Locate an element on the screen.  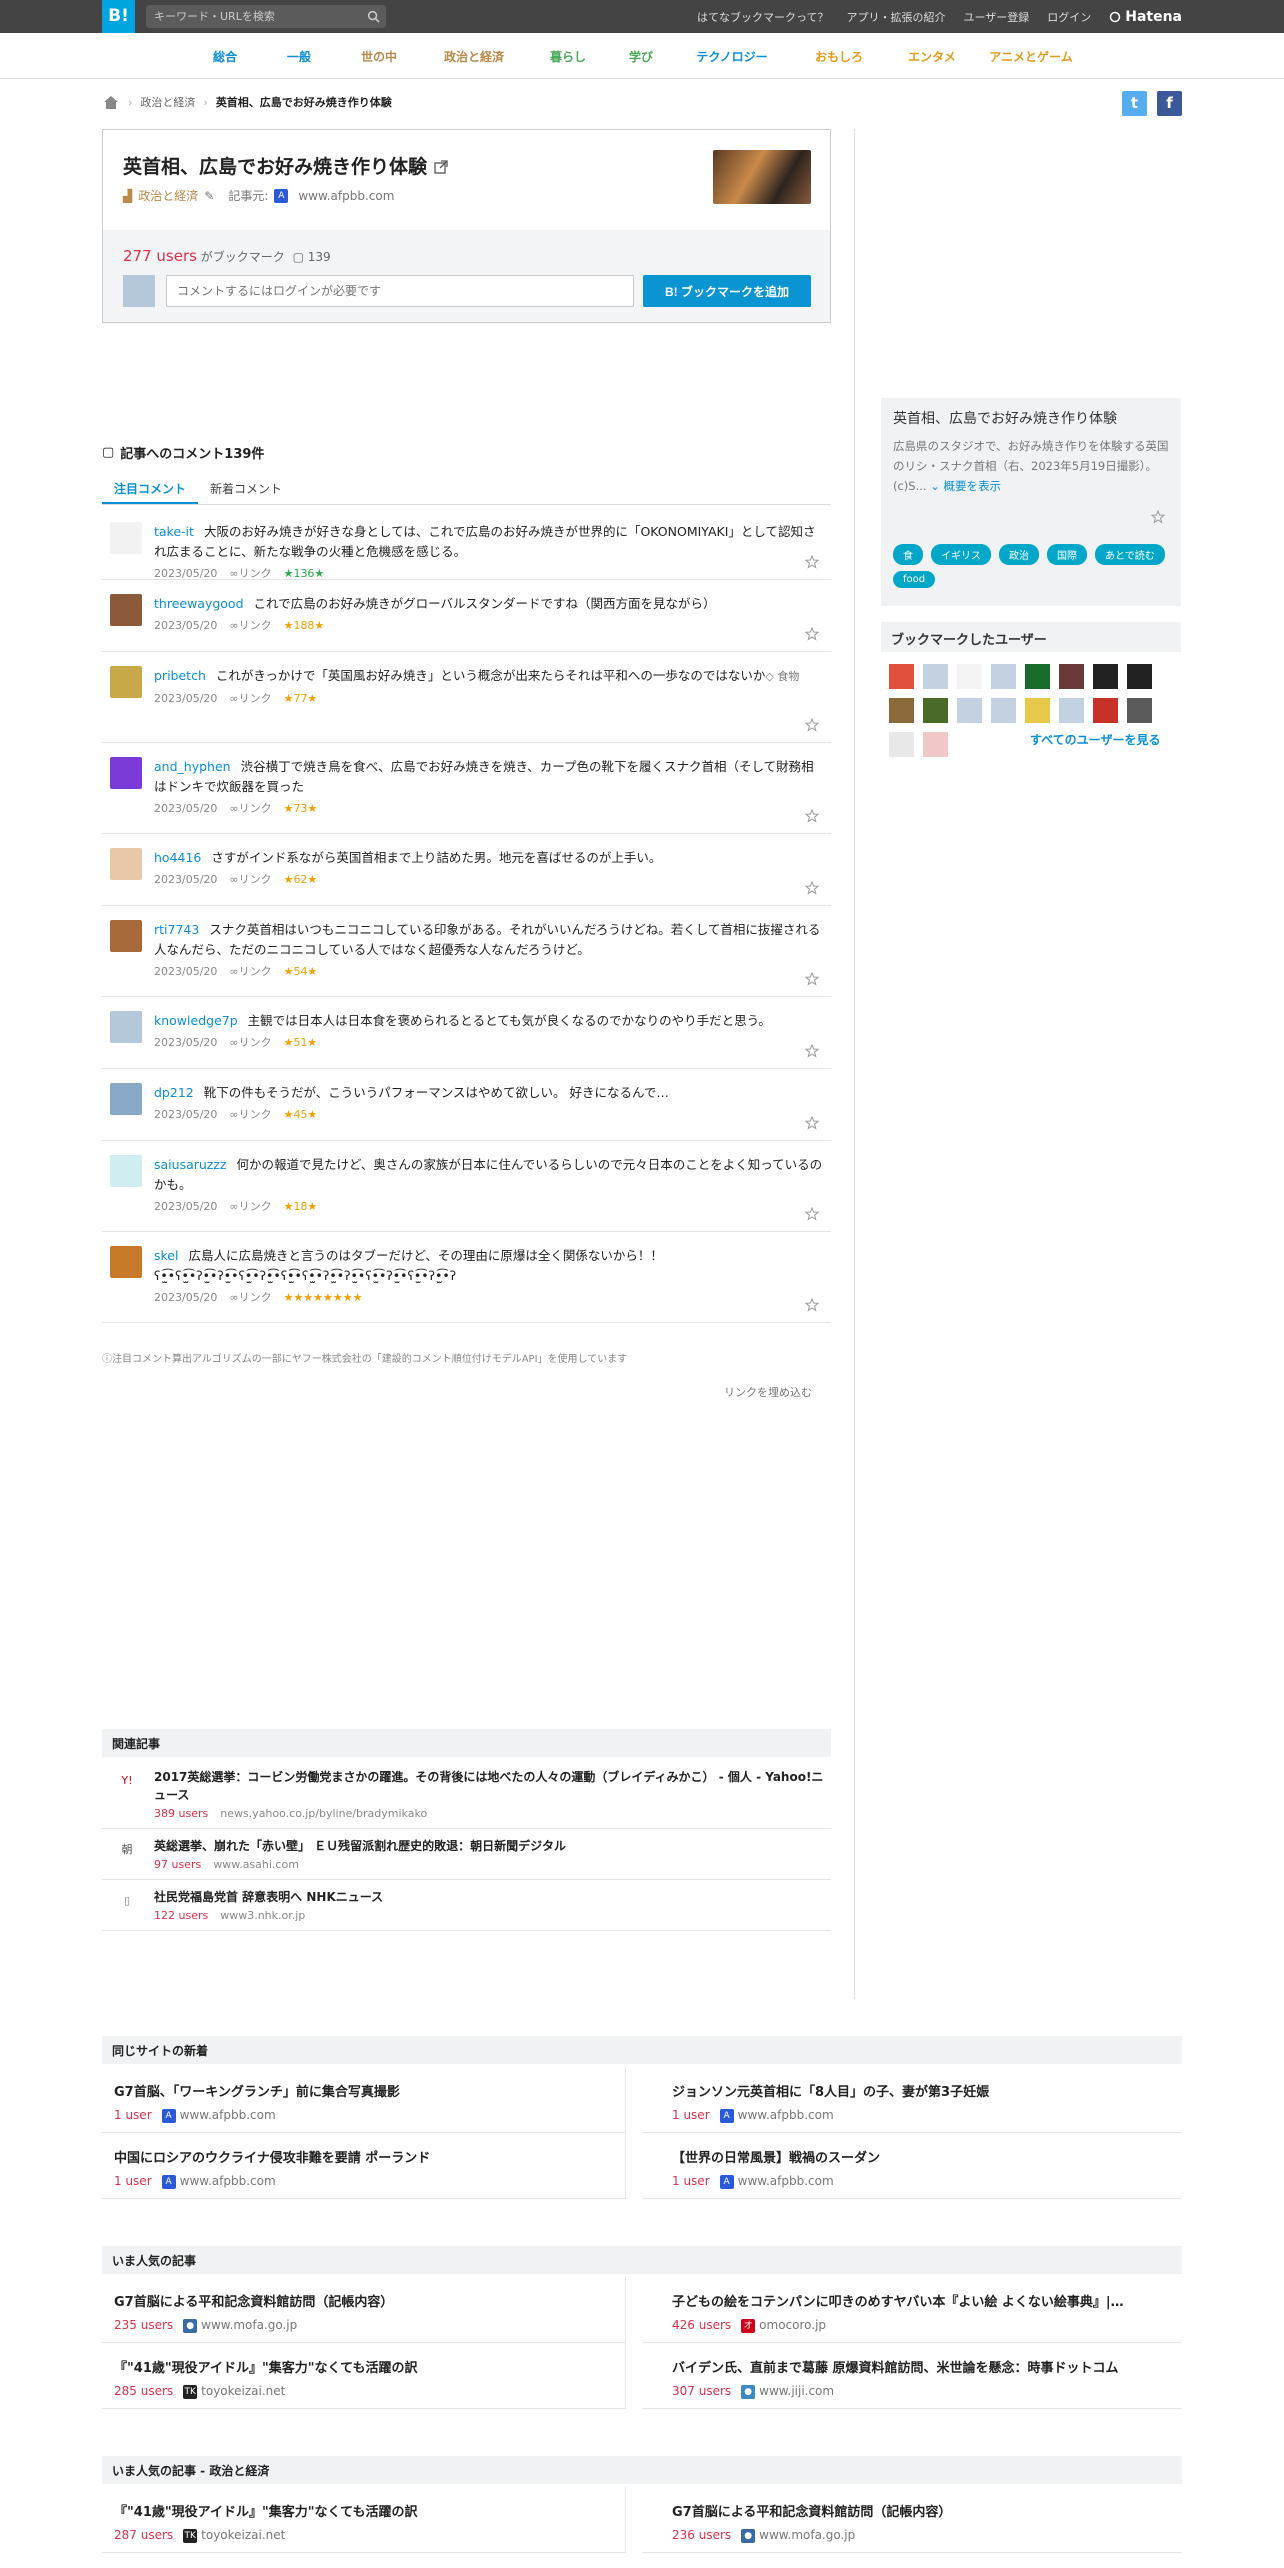
article-title: 中国にロシアのウクライナ侵攻非難を要請 ポーランド is located at coordinates (363, 2156).